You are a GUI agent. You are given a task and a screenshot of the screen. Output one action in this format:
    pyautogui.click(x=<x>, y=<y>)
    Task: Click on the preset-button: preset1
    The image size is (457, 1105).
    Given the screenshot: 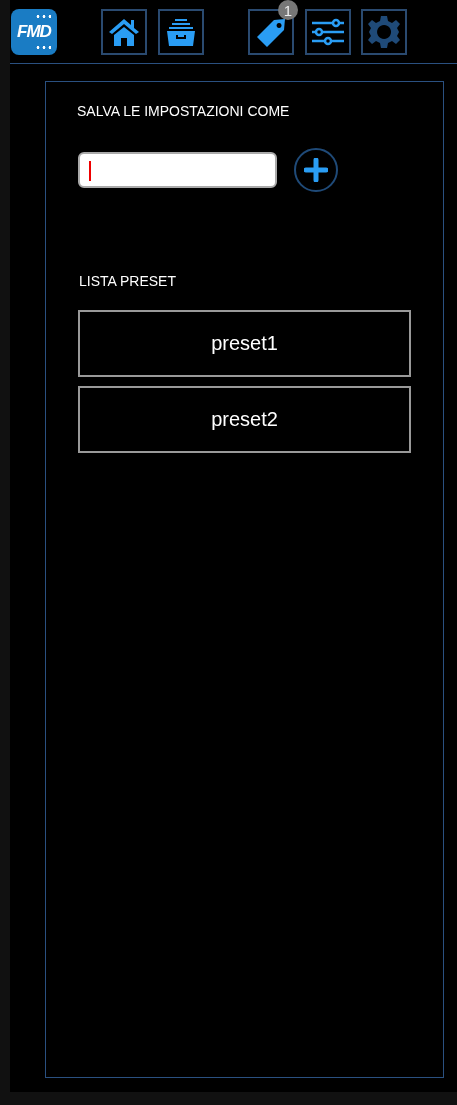 What is the action you would take?
    pyautogui.click(x=244, y=343)
    